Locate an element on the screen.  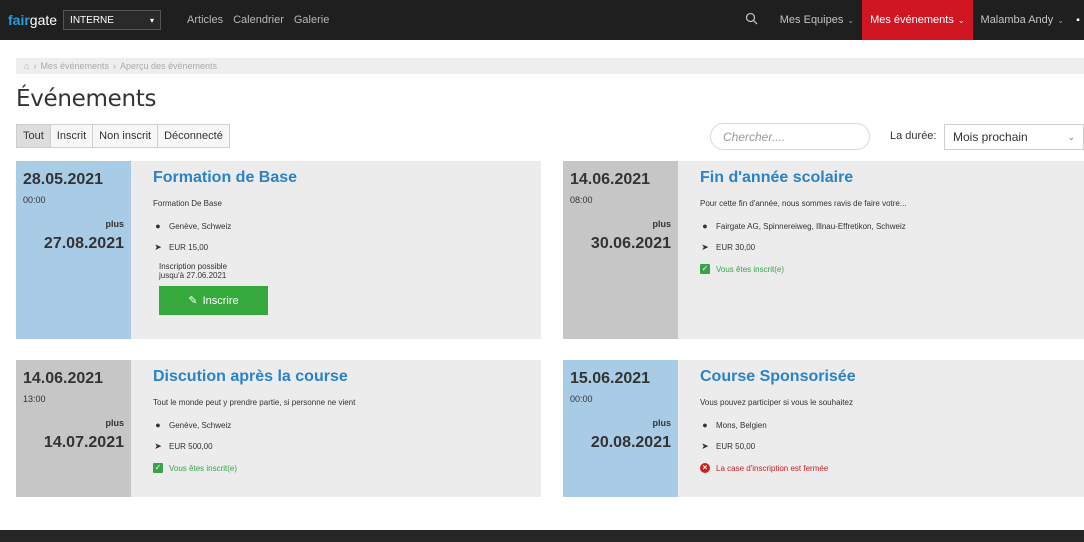
search-icon is located at coordinates (751, 20).